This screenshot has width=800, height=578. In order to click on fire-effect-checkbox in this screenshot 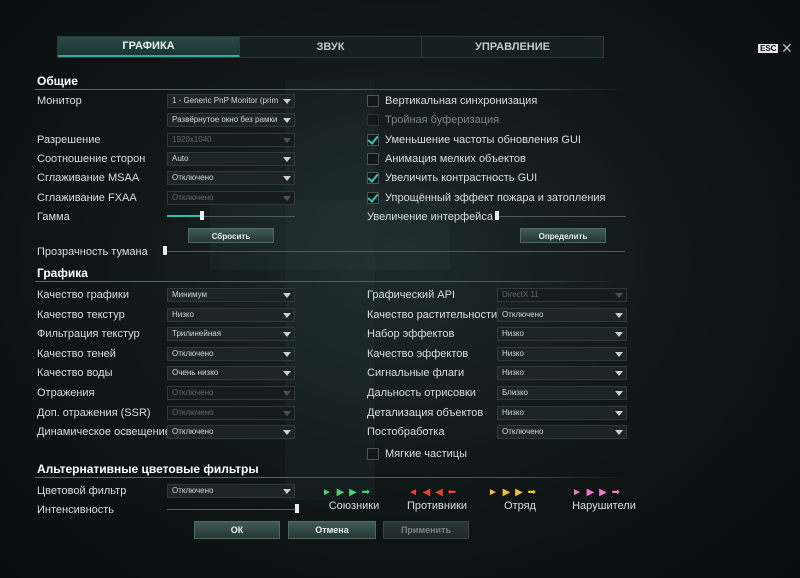, I will do `click(373, 197)`.